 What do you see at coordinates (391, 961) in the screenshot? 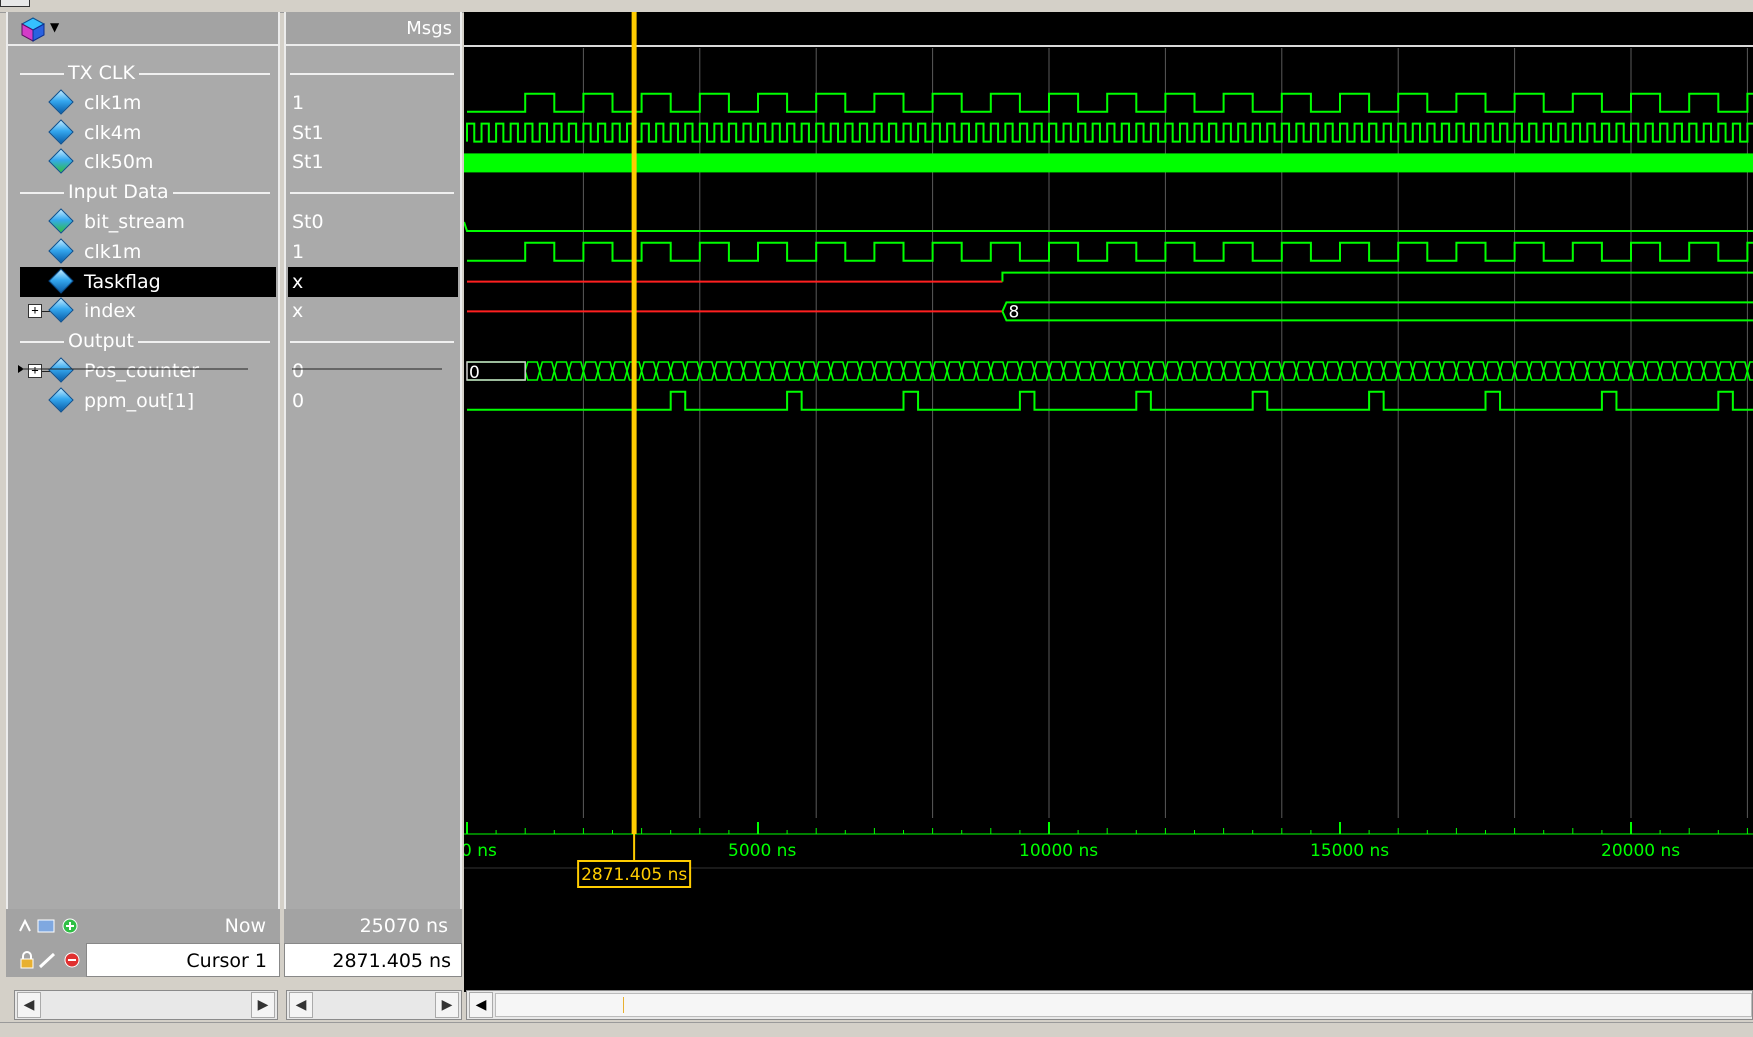
I see `cursor-value: 2871.405 ns` at bounding box center [391, 961].